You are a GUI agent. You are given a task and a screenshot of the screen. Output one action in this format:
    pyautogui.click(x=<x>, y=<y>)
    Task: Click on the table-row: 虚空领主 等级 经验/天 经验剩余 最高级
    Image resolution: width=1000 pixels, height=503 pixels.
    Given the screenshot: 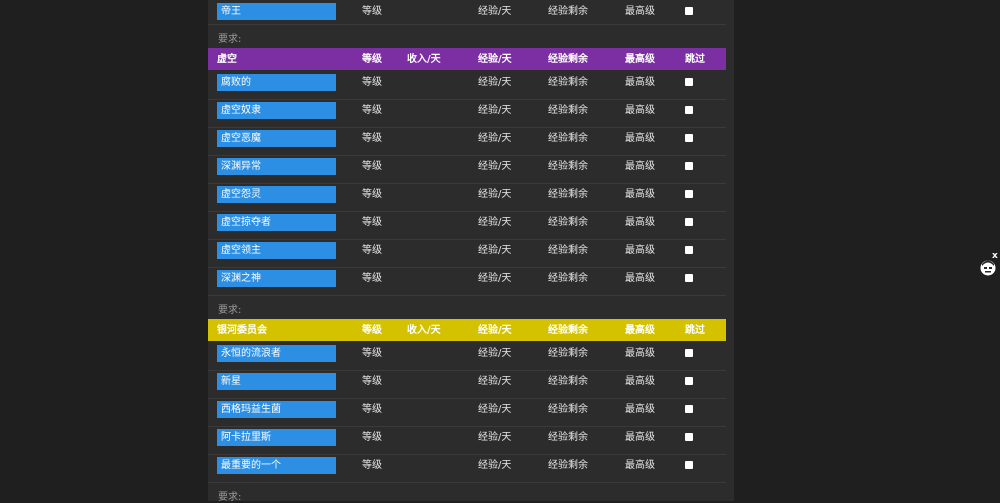 What is the action you would take?
    pyautogui.click(x=467, y=253)
    